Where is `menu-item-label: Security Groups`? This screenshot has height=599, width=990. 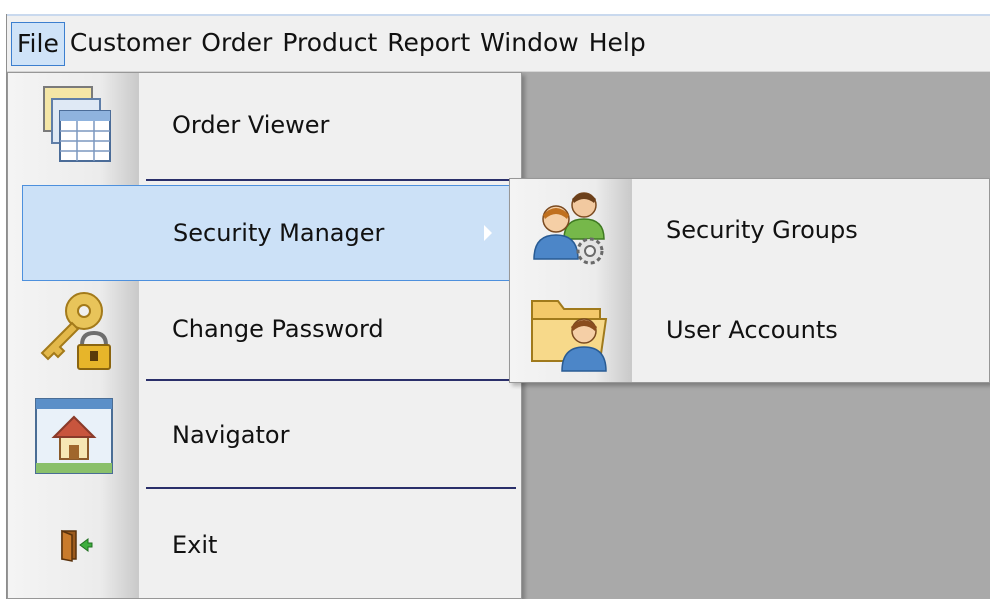
menu-item-label: Security Groups is located at coordinates (762, 229).